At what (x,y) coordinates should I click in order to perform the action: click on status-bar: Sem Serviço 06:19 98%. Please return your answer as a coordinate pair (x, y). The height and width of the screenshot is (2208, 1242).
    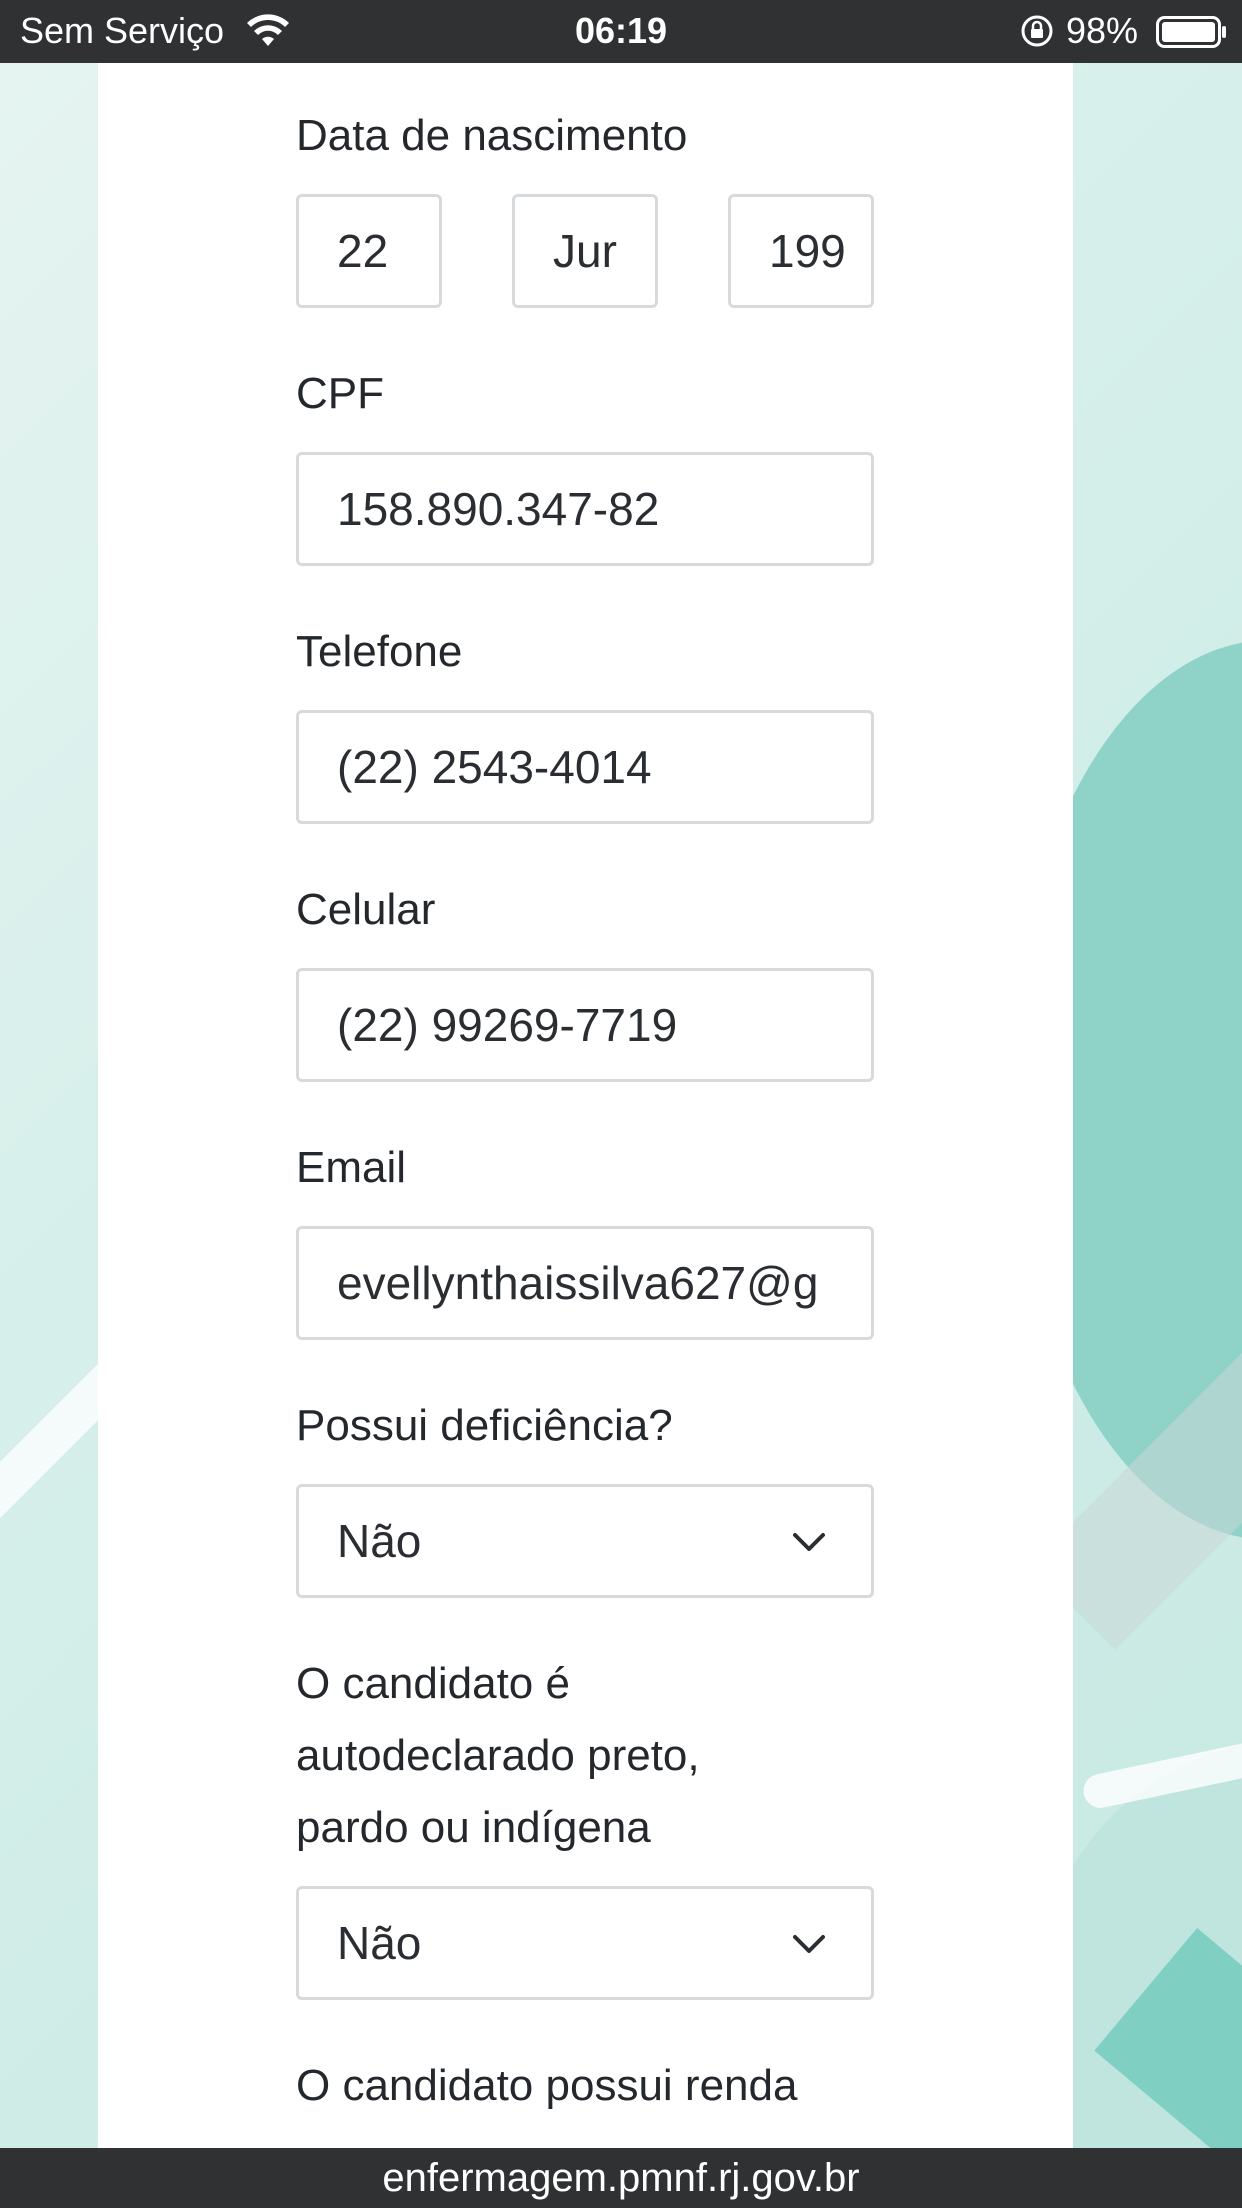
    Looking at the image, I should click on (621, 31).